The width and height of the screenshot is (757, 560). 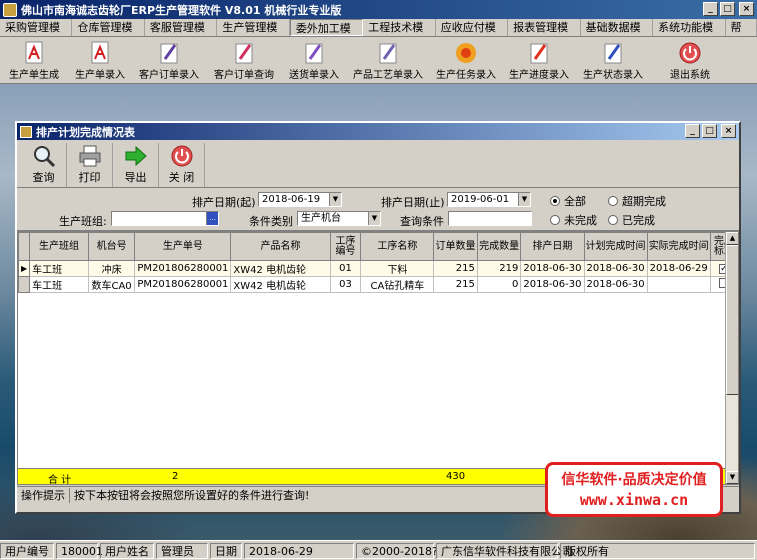 What do you see at coordinates (111, 246) in the screenshot?
I see `column-header: 机台号` at bounding box center [111, 246].